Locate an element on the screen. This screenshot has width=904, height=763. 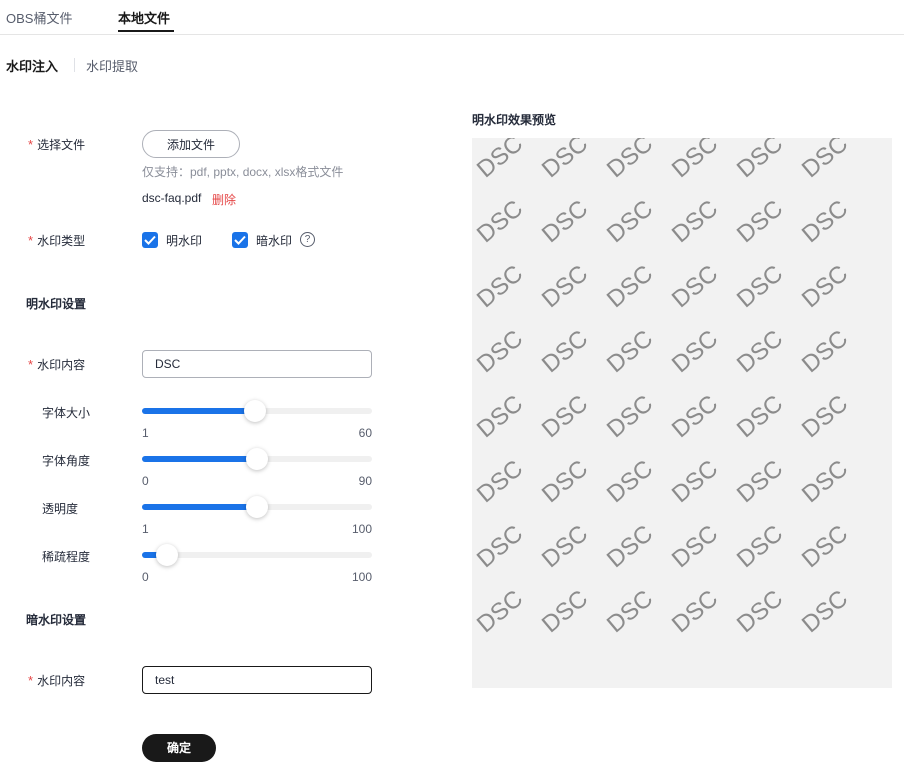
top-tabs: OBS桶文件 本地文件 is located at coordinates (452, 17).